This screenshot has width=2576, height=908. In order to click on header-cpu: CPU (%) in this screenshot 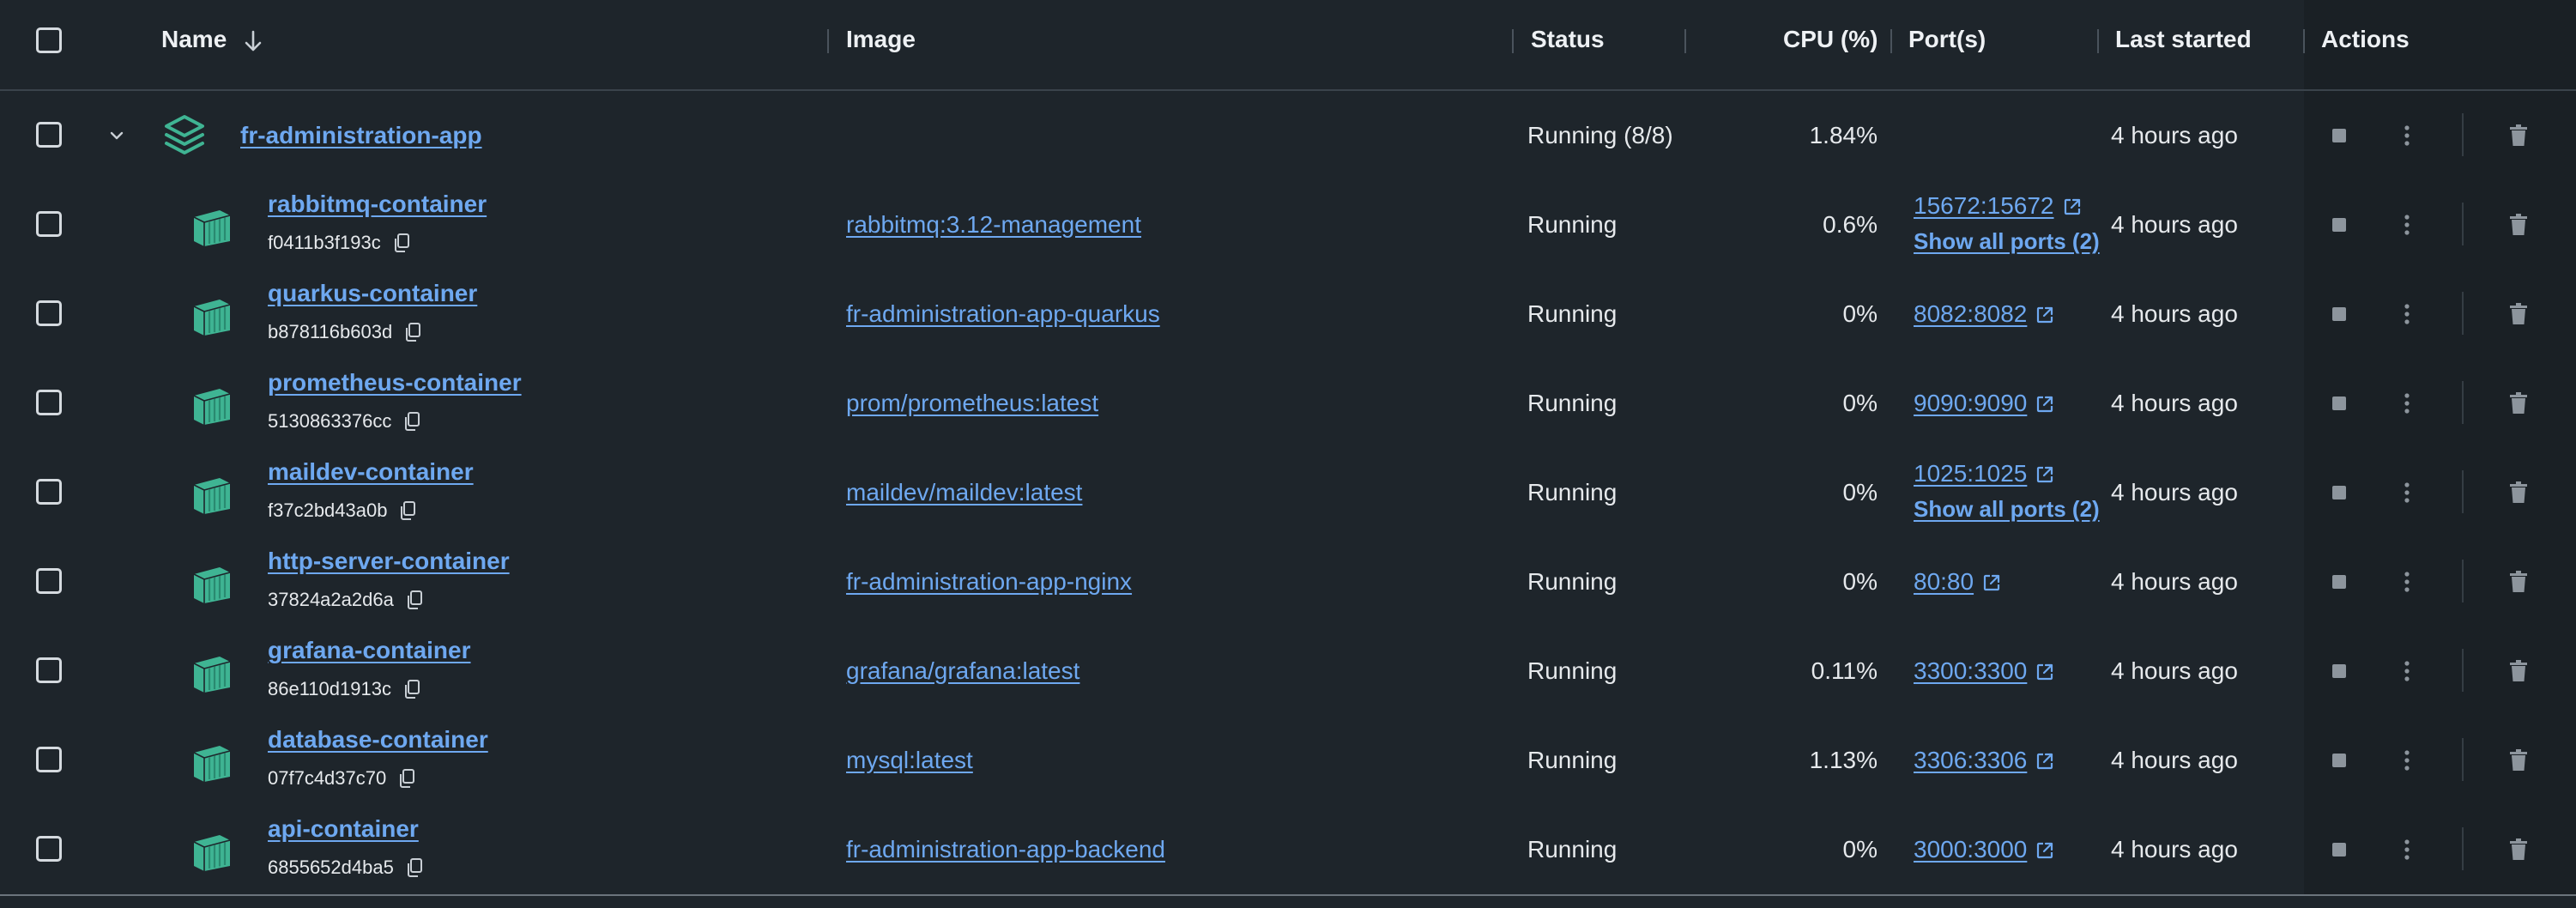, I will do `click(1830, 39)`.